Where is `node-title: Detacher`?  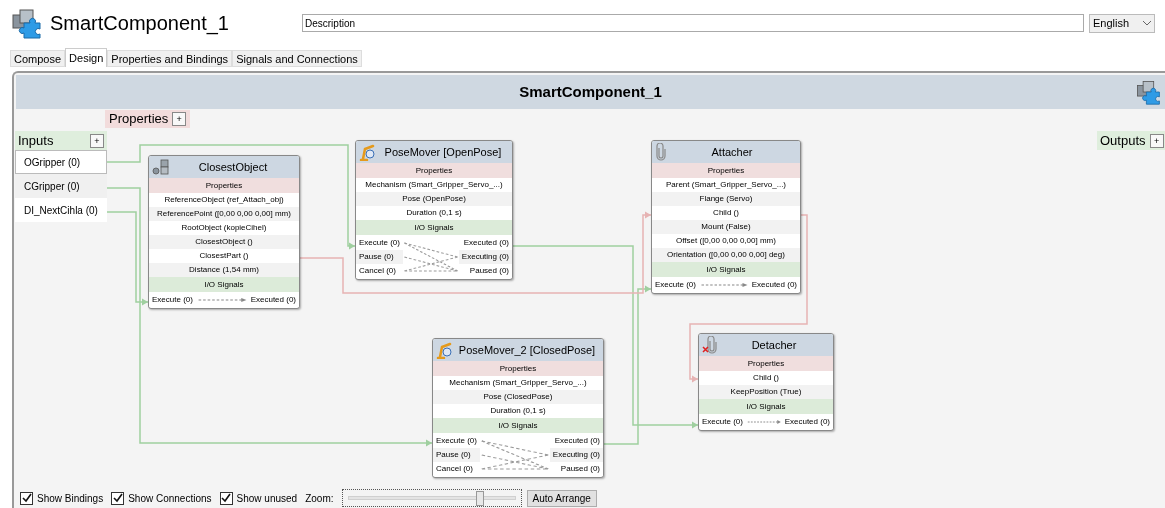
node-title: Detacher is located at coordinates (774, 345).